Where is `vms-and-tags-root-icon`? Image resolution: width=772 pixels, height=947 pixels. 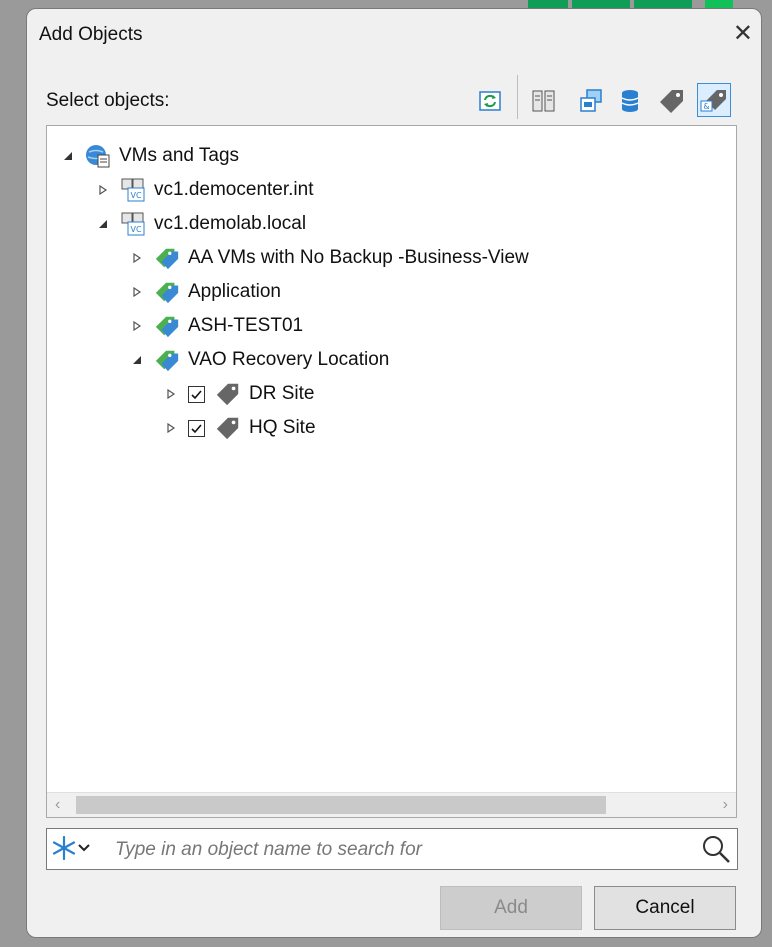 vms-and-tags-root-icon is located at coordinates (98, 156).